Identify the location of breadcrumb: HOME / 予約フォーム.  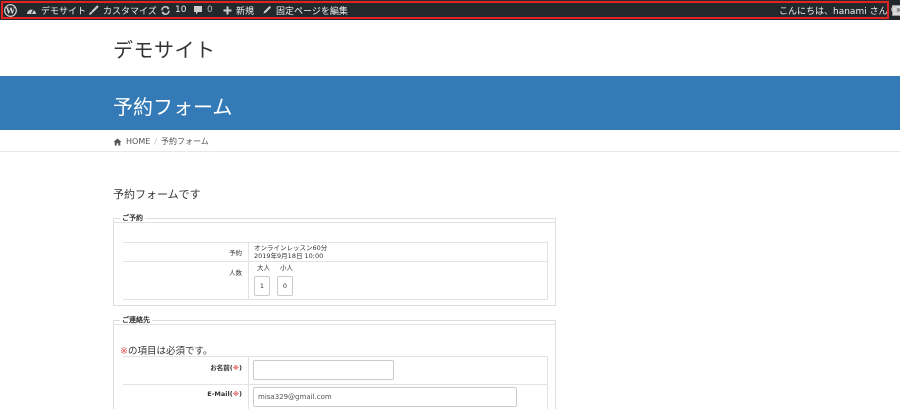
(161, 141).